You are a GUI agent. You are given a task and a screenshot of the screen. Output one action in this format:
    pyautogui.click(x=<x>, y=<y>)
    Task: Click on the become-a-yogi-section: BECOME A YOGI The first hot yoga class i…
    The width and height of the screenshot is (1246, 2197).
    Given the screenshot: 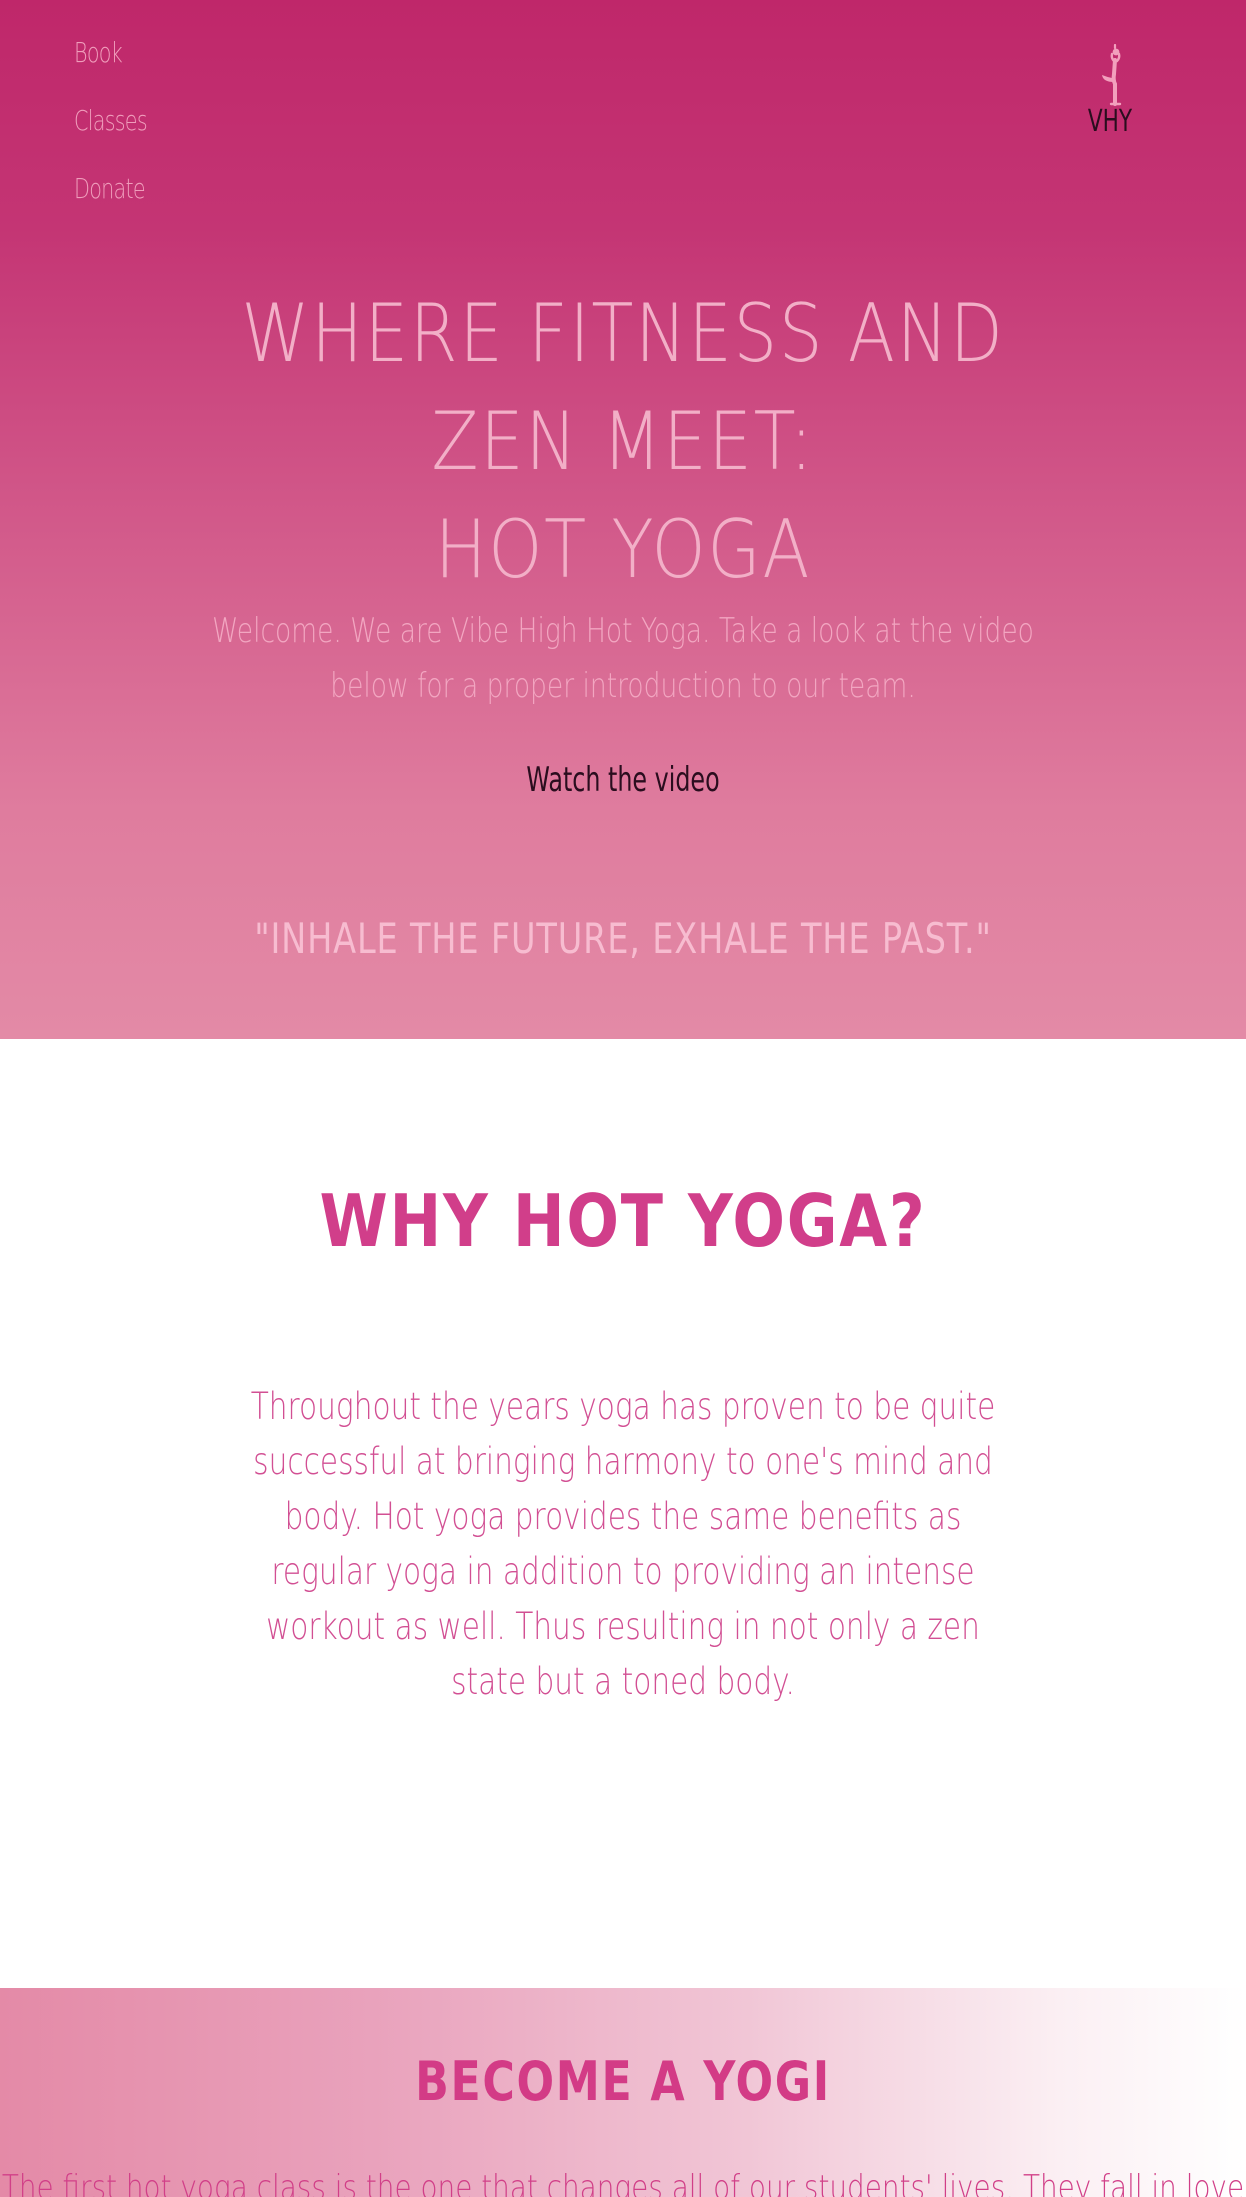 What is the action you would take?
    pyautogui.click(x=623, y=2092)
    